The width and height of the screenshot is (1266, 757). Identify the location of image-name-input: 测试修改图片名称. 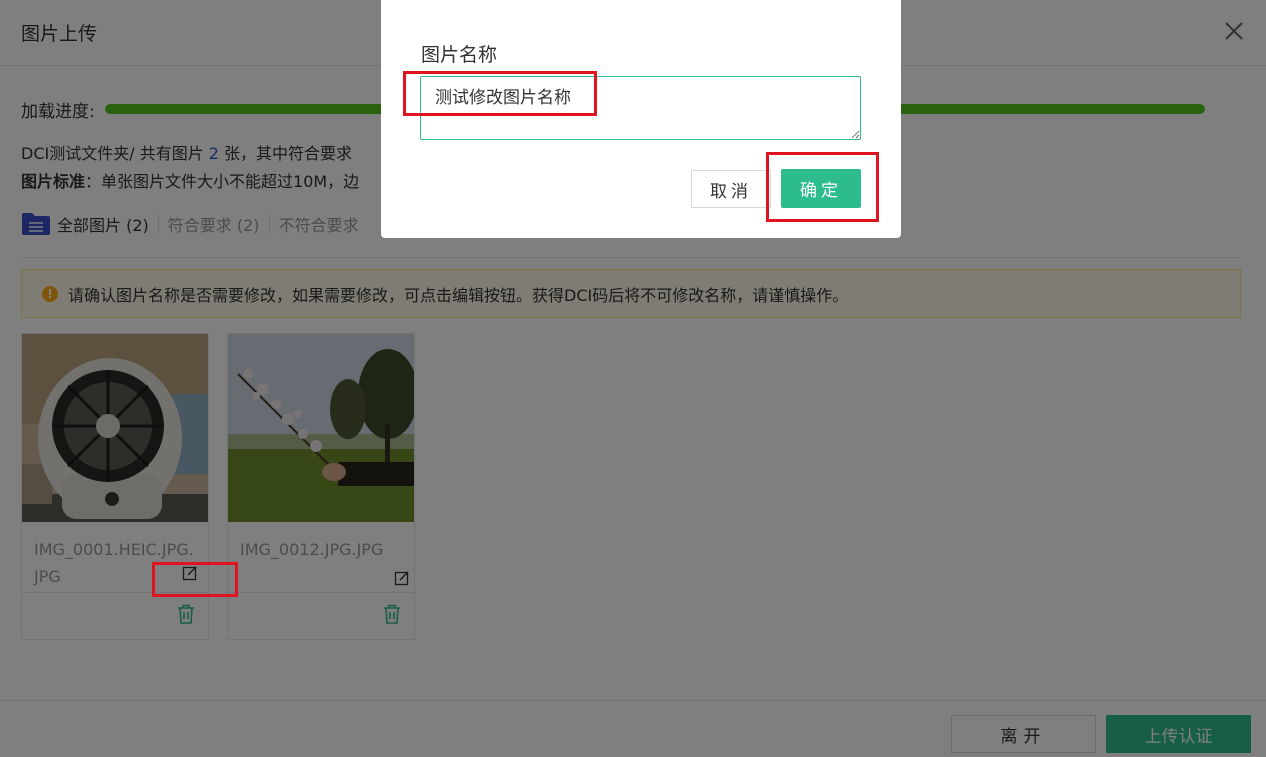
(640, 108).